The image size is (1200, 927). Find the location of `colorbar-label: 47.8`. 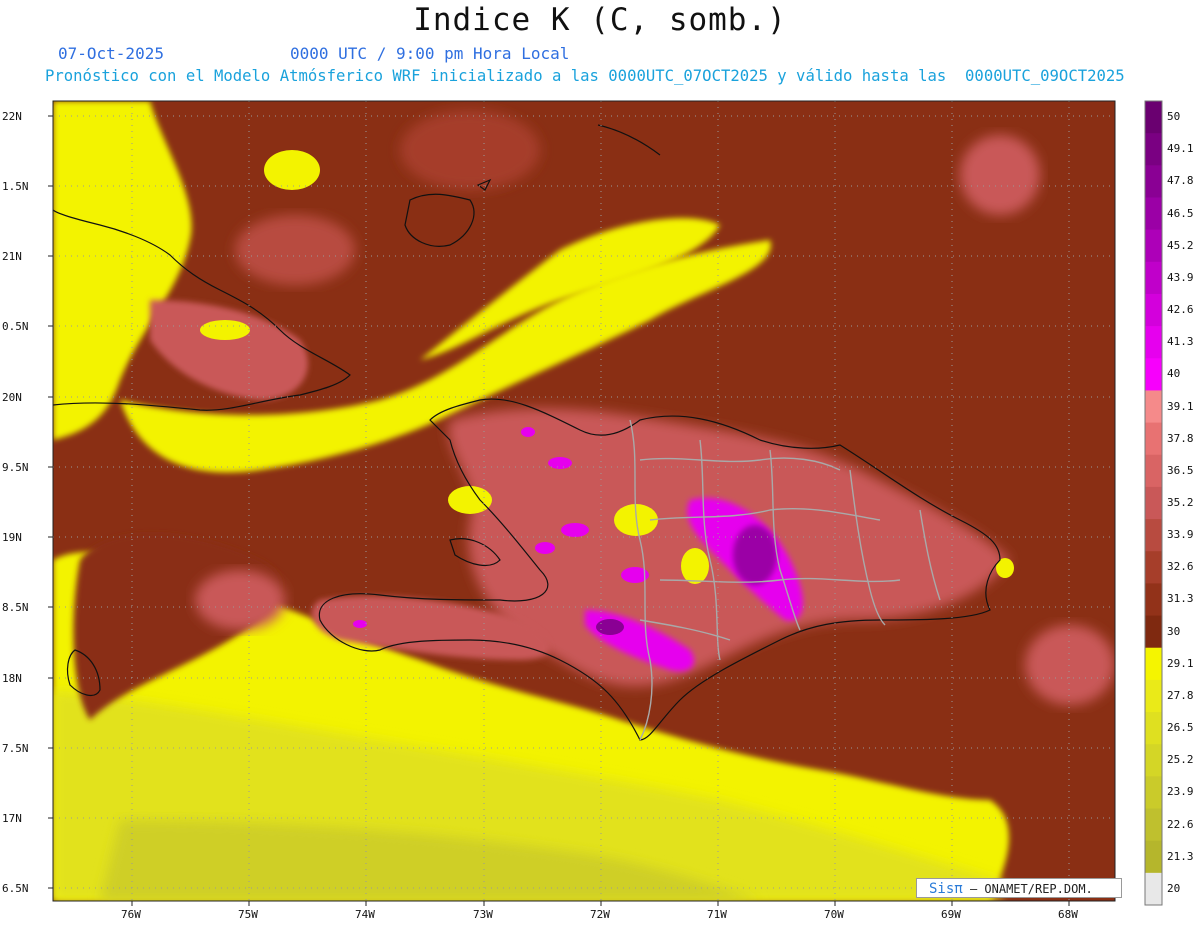

colorbar-label: 47.8 is located at coordinates (1180, 181).